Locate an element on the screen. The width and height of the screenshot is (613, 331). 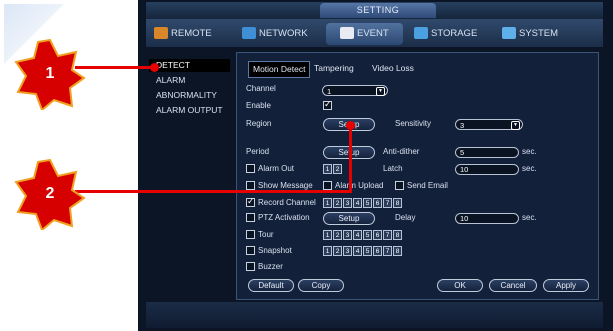
period-label: Period is located at coordinates (258, 151).